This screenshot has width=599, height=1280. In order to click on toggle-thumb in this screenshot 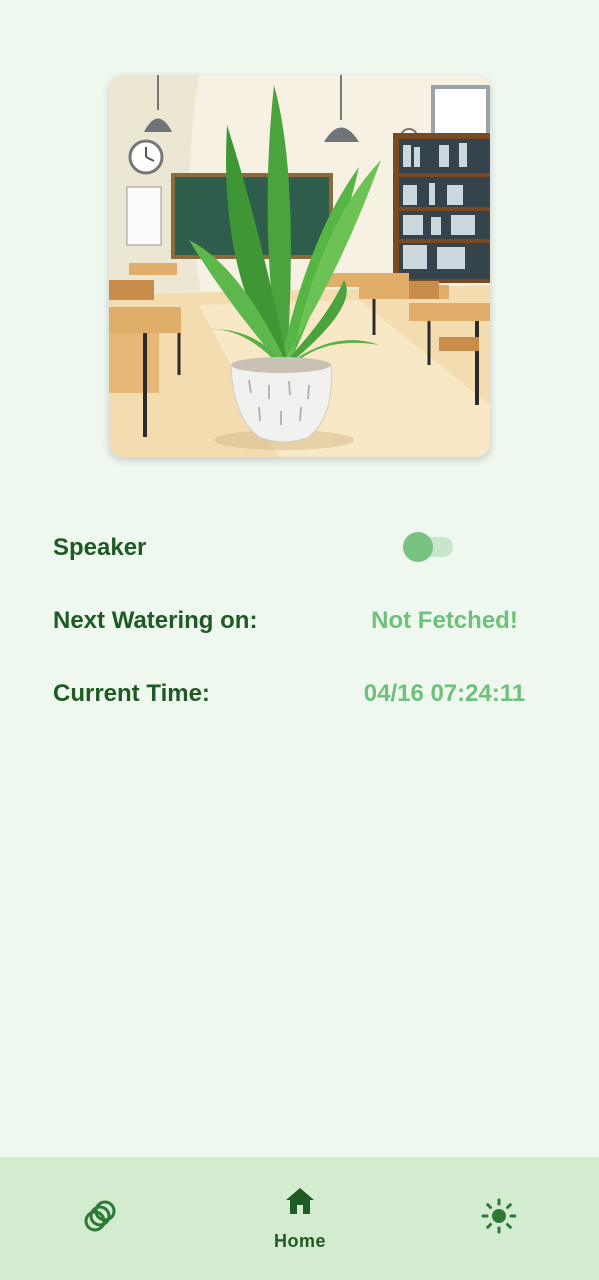, I will do `click(418, 547)`.